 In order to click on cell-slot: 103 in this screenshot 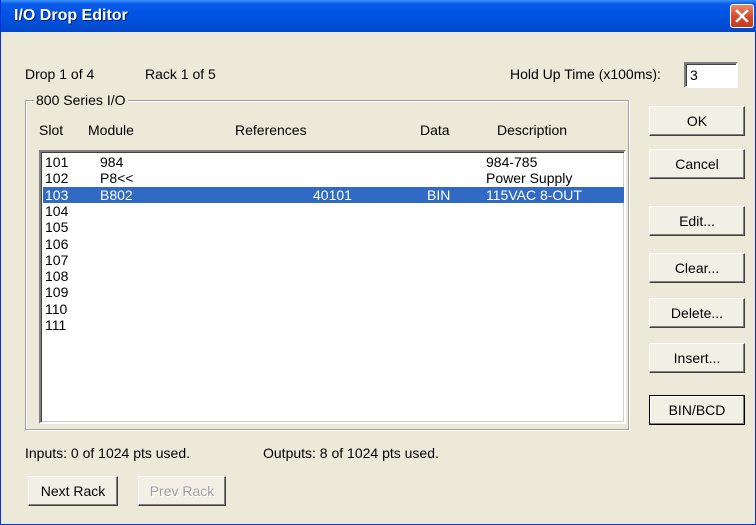, I will do `click(57, 194)`.